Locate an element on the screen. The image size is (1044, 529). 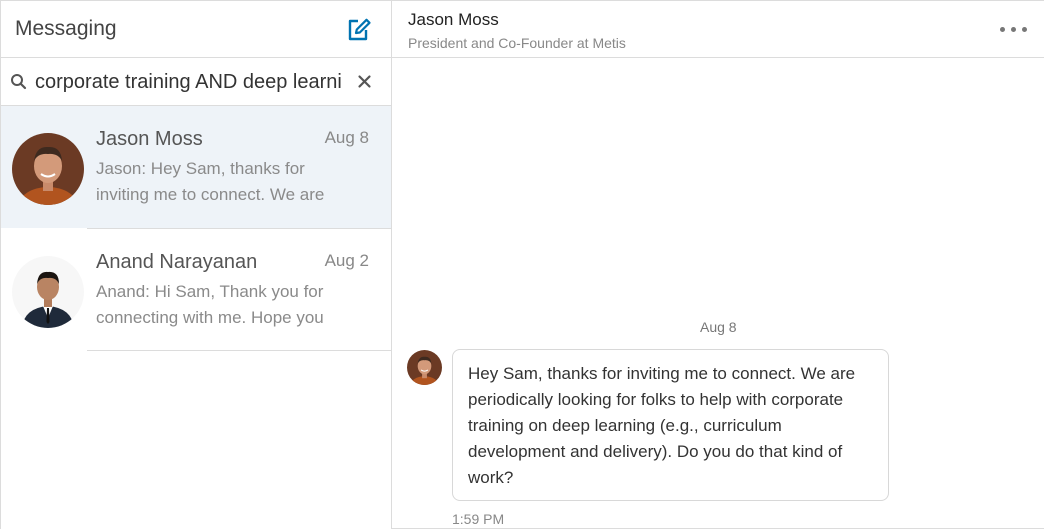
contact-name: Jason Moss is located at coordinates (453, 20).